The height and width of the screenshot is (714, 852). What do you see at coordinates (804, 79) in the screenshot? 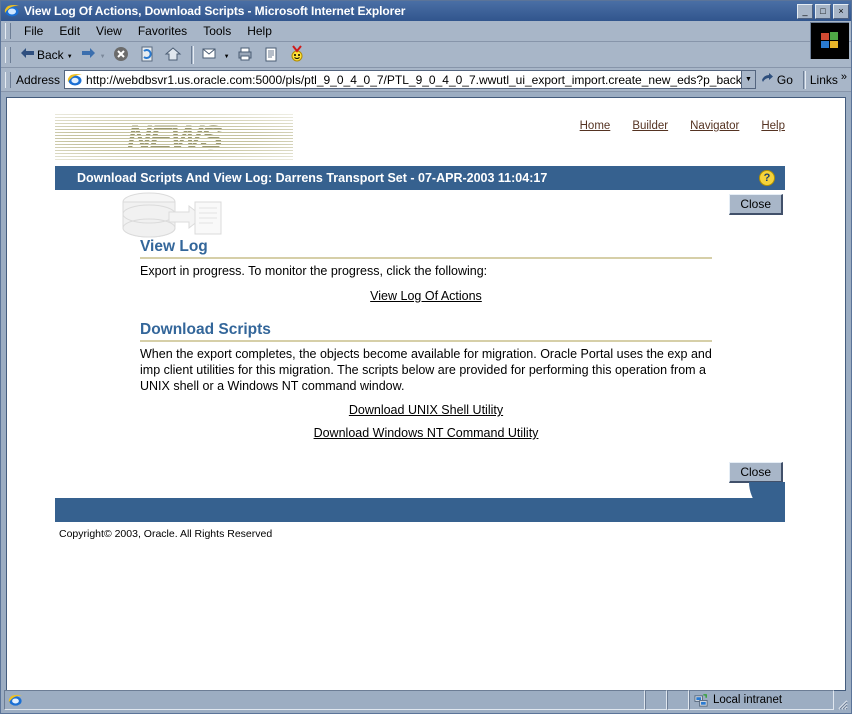
I see `address-separator` at bounding box center [804, 79].